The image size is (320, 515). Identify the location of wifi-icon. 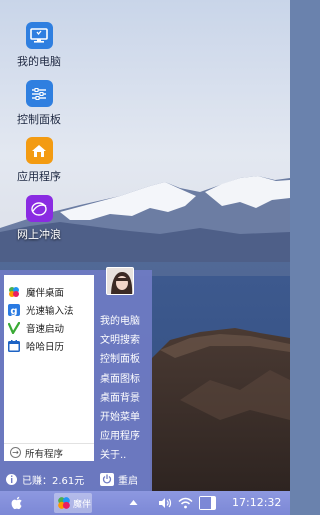
(185, 503).